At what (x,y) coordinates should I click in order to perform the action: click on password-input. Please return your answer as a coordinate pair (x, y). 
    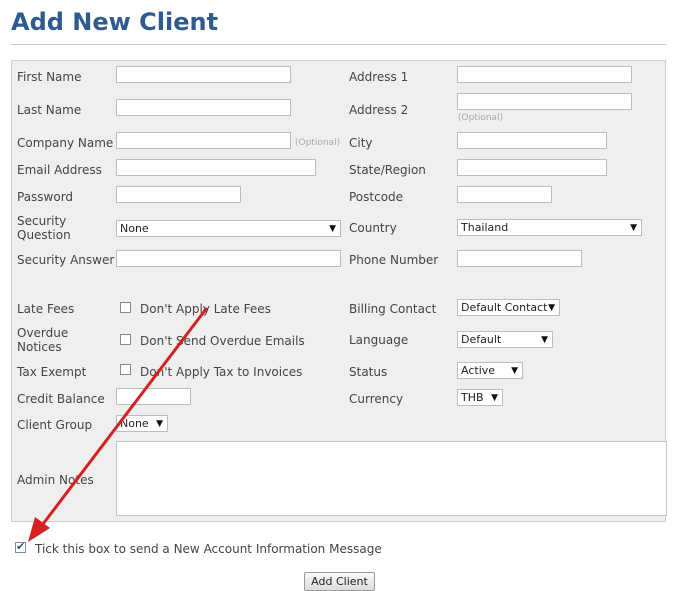
    Looking at the image, I should click on (178, 194).